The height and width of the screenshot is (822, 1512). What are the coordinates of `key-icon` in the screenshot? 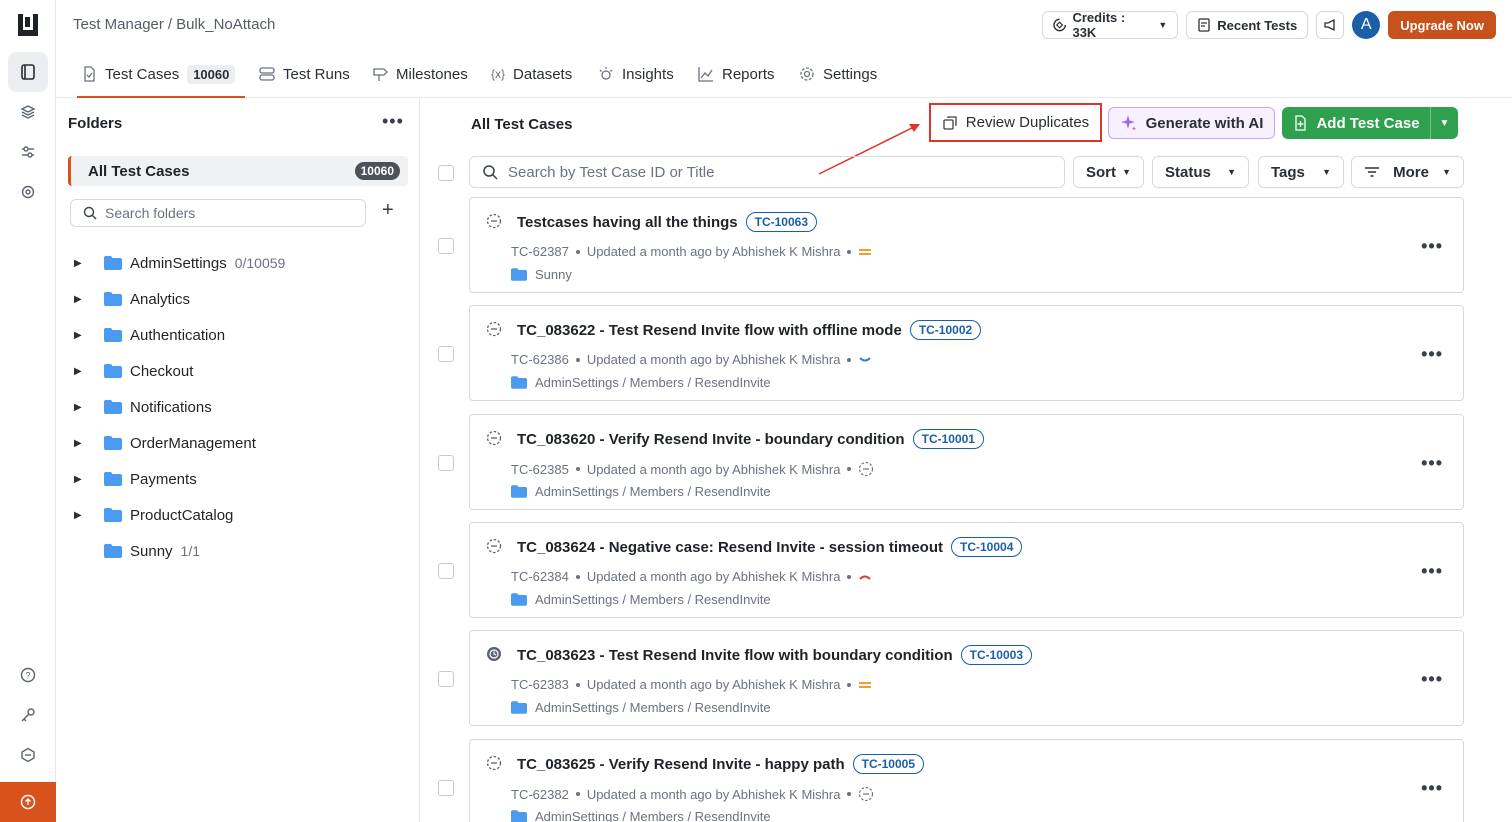 It's located at (28, 715).